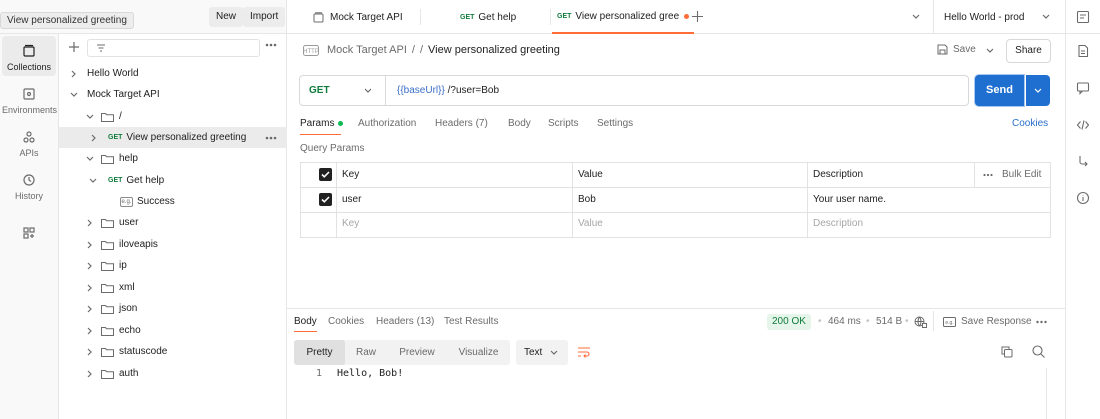 The image size is (1100, 419). I want to click on save-icon, so click(942, 49).